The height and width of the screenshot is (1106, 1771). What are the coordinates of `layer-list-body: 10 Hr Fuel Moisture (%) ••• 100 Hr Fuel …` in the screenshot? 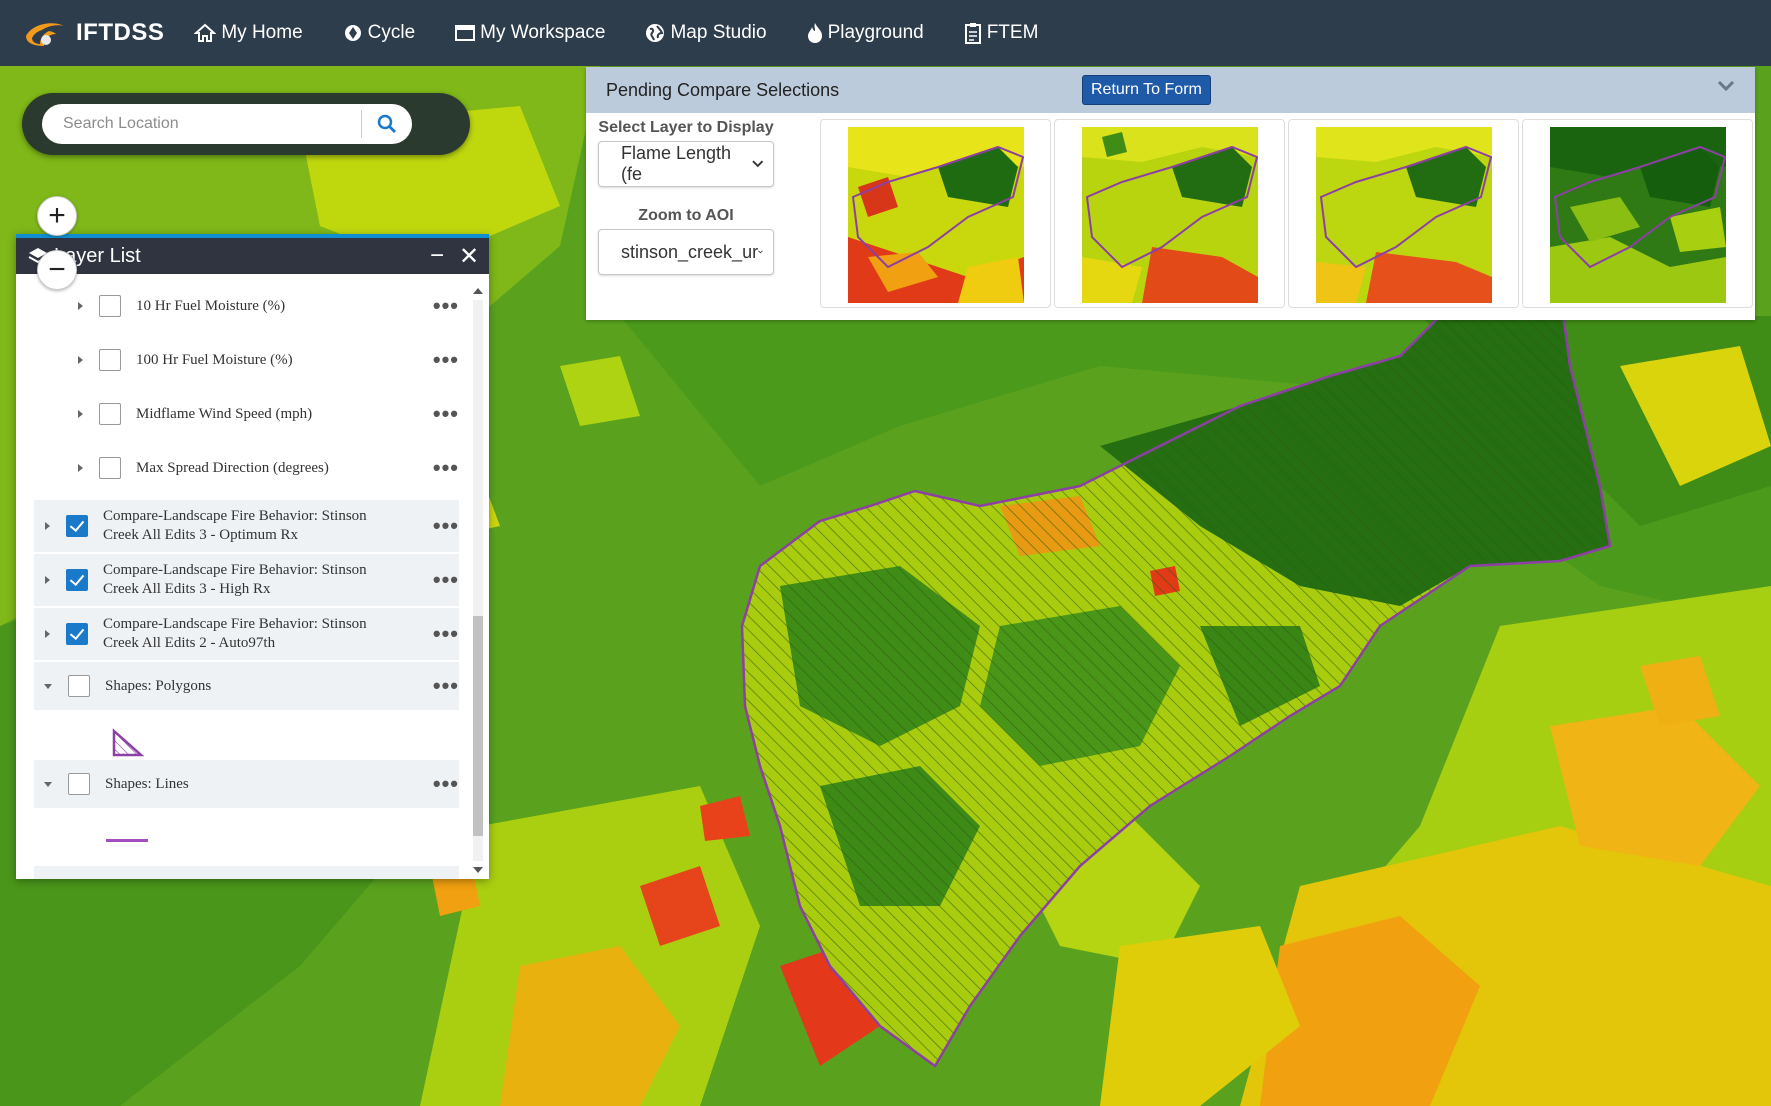 It's located at (252, 578).